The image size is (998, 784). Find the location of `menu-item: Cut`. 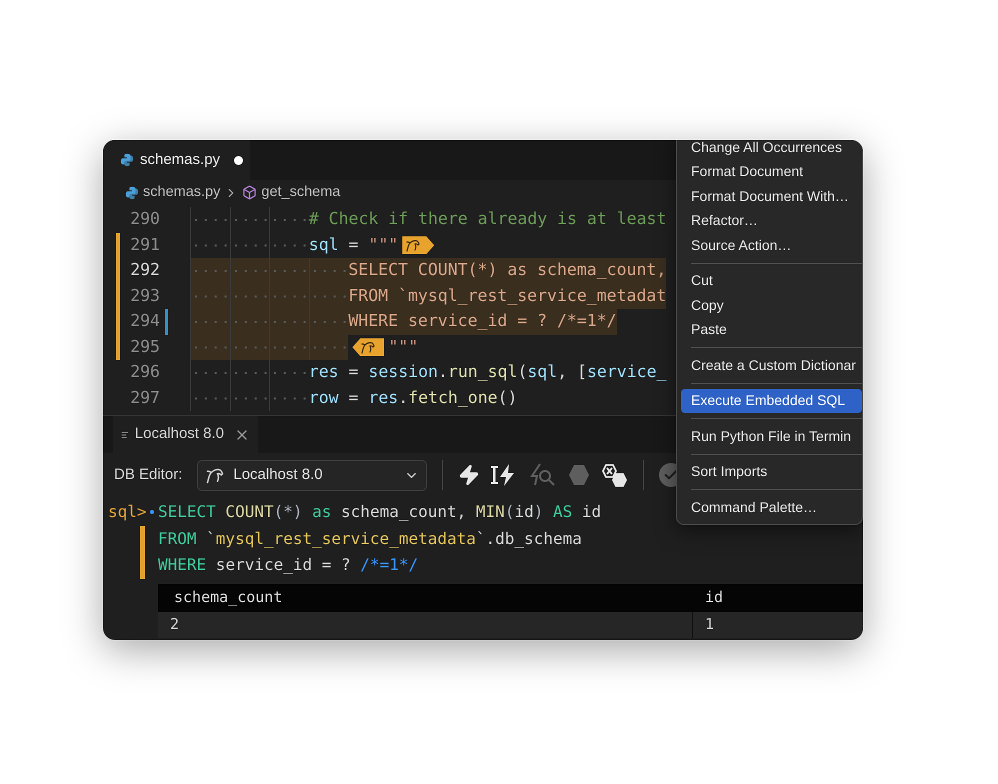

menu-item: Cut is located at coordinates (771, 280).